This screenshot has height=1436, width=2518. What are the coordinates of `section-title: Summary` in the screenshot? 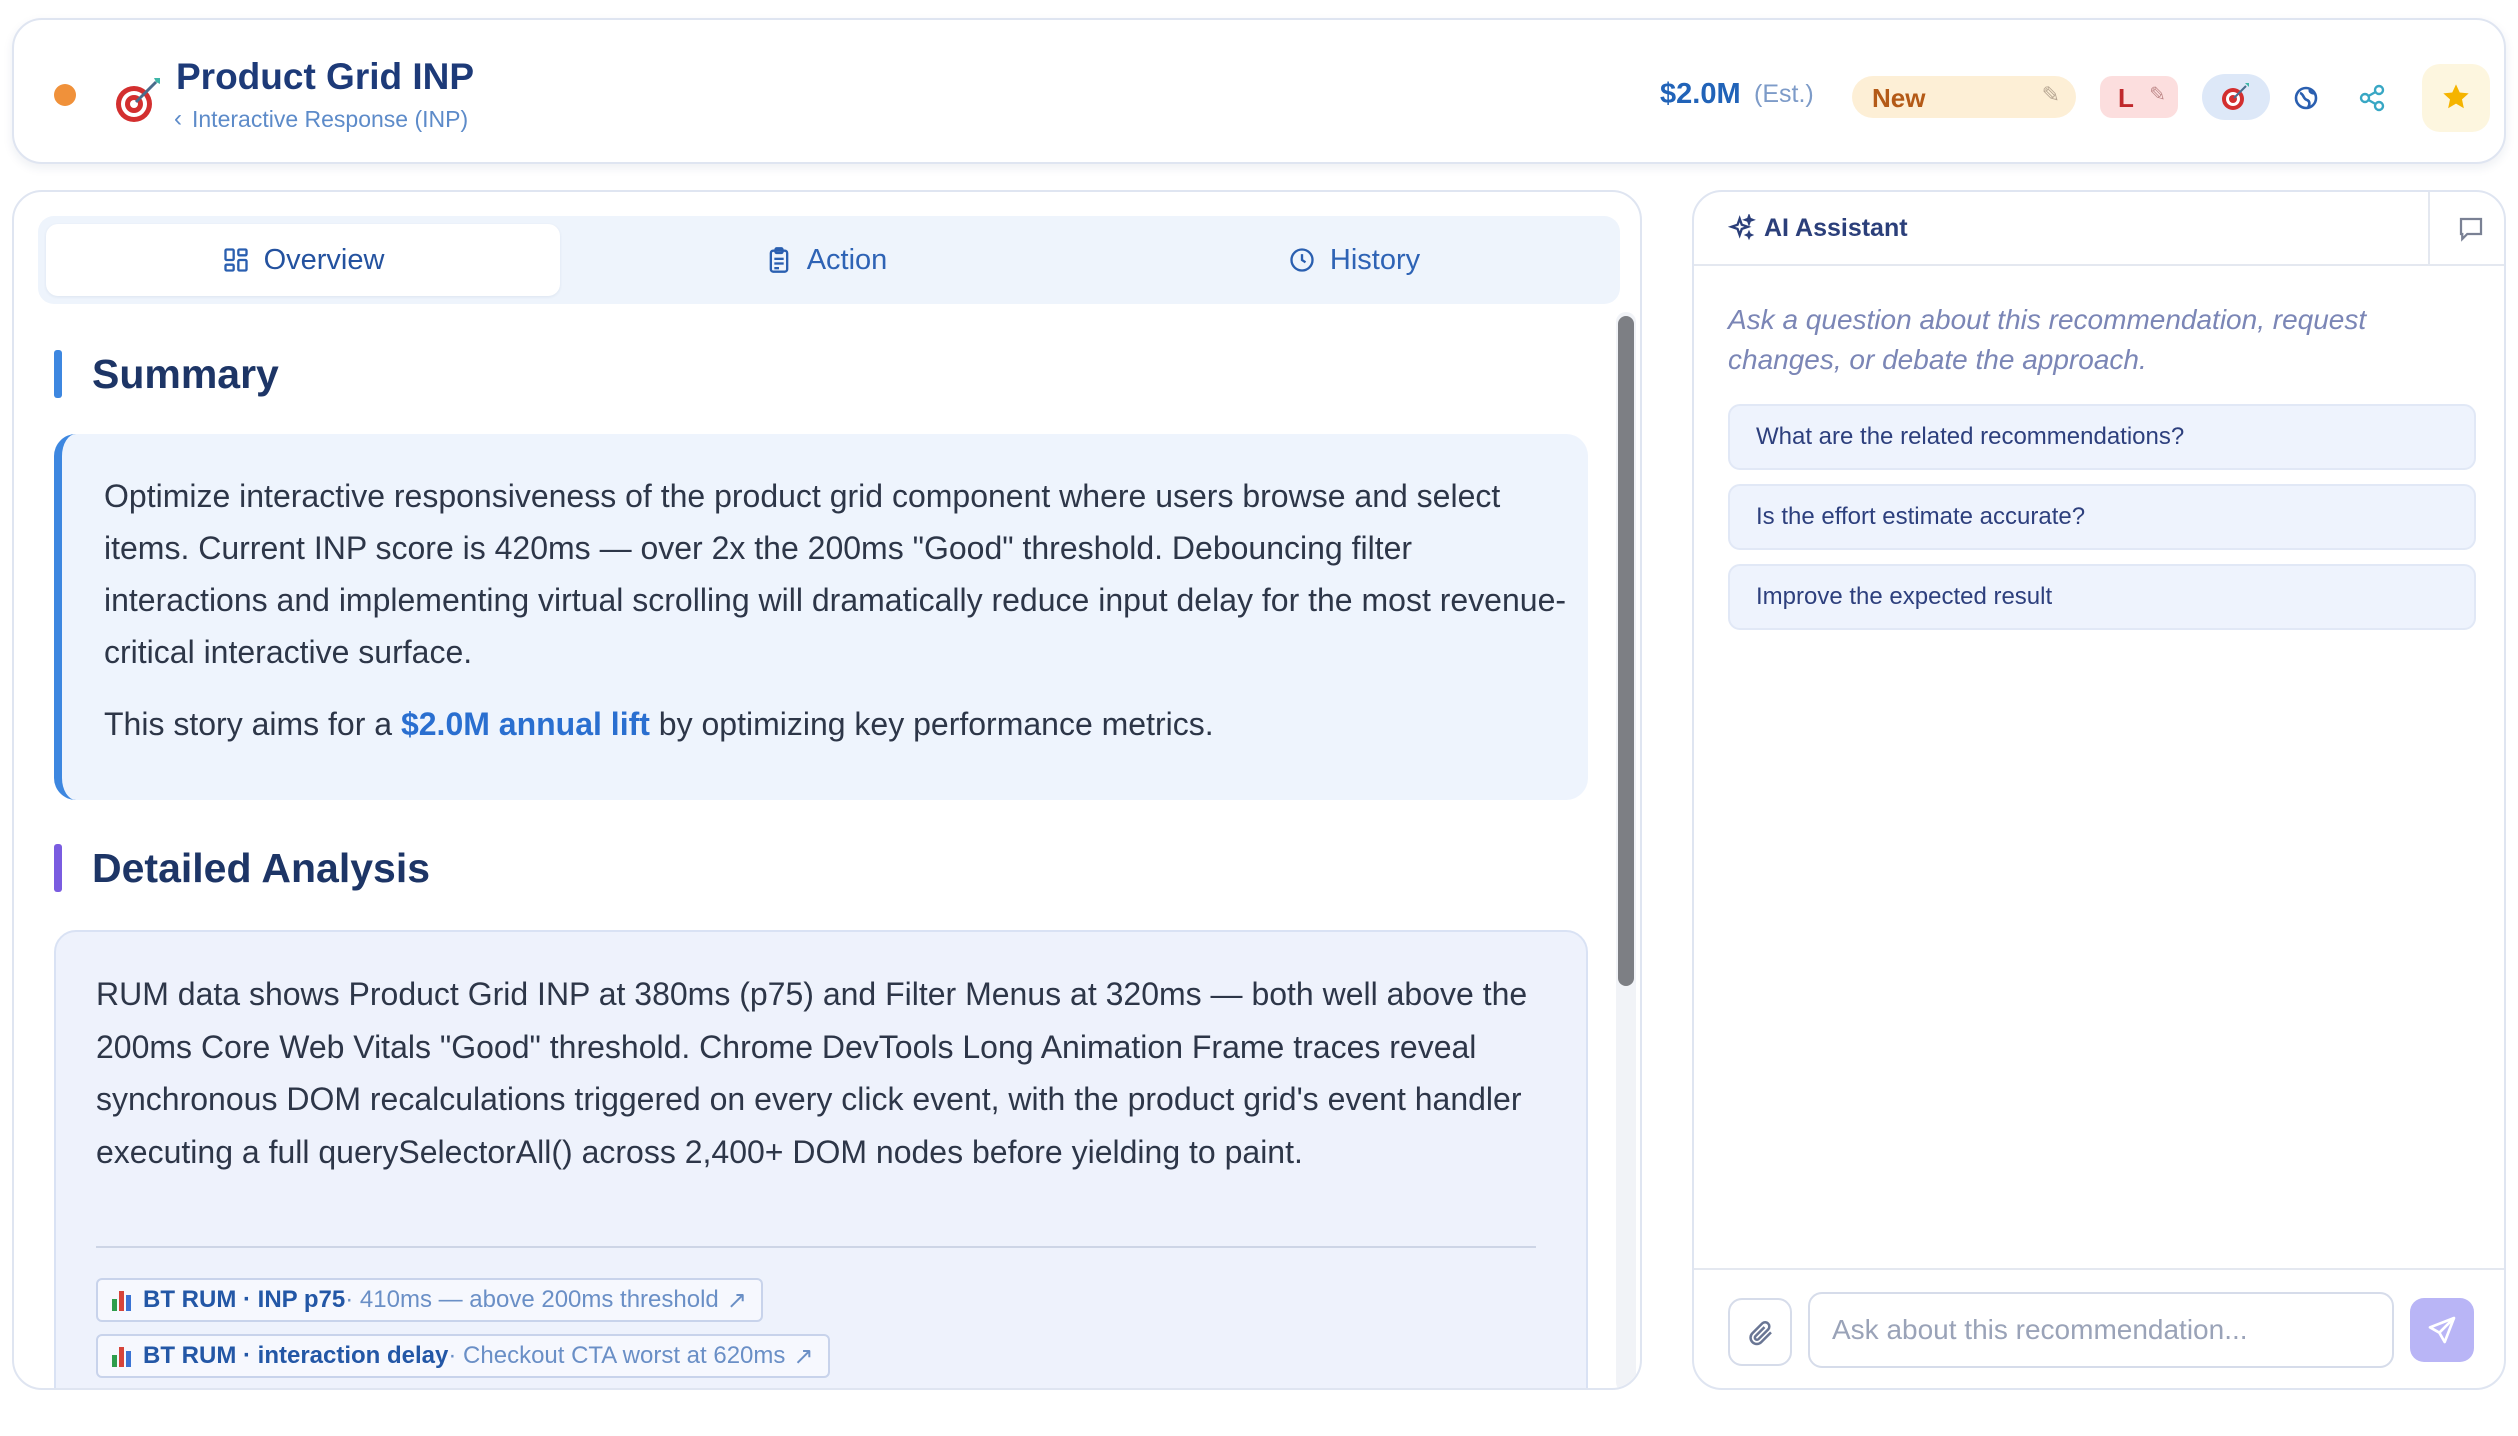 It's located at (185, 373).